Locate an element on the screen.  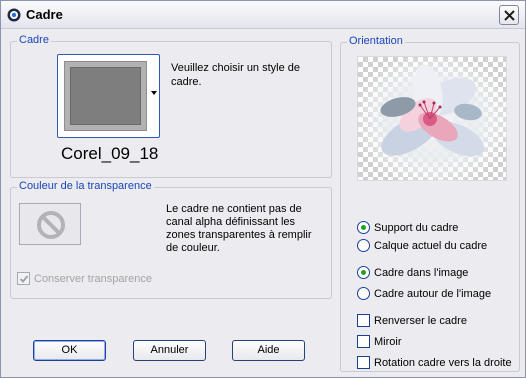
radio-calque-actuel: Calque actuel du cadre is located at coordinates (422, 245).